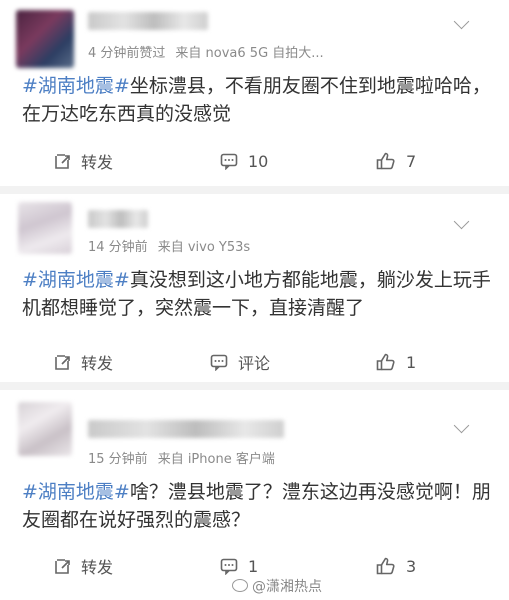 The width and height of the screenshot is (509, 600). What do you see at coordinates (396, 161) in the screenshot?
I see `like-button: 7` at bounding box center [396, 161].